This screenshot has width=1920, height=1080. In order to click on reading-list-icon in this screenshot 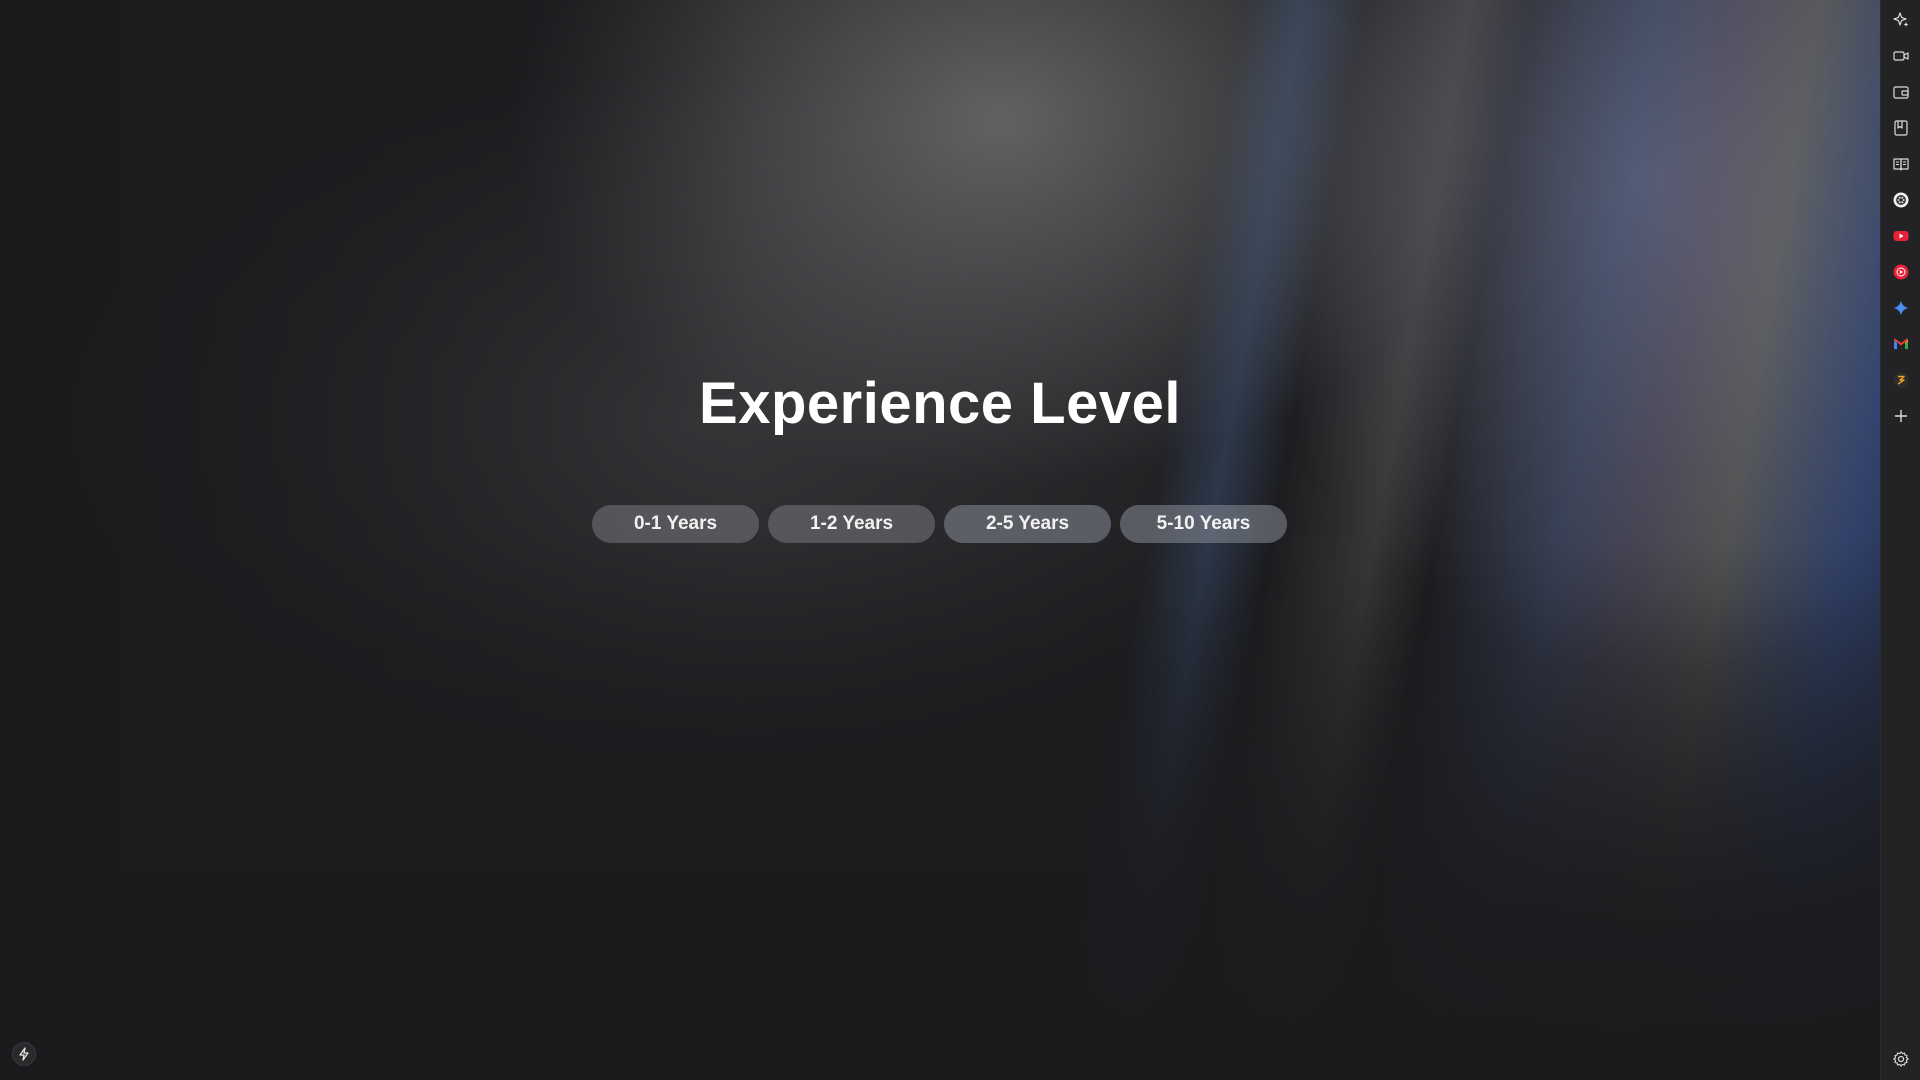, I will do `click(1901, 164)`.